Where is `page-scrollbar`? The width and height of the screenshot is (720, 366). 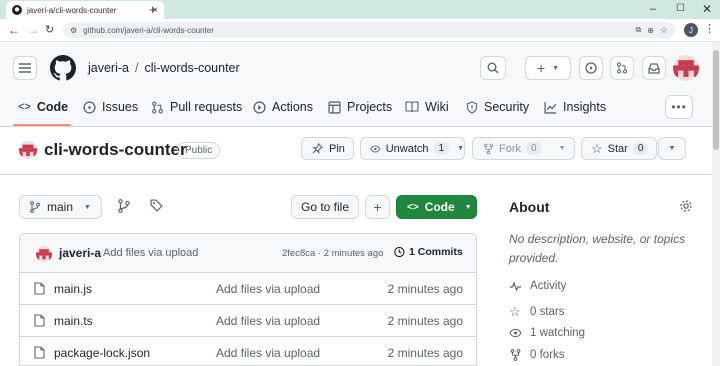
page-scrollbar is located at coordinates (716, 204).